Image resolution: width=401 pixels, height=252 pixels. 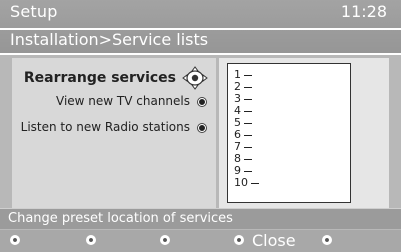 What do you see at coordinates (241, 182) in the screenshot?
I see `preset-number: 10` at bounding box center [241, 182].